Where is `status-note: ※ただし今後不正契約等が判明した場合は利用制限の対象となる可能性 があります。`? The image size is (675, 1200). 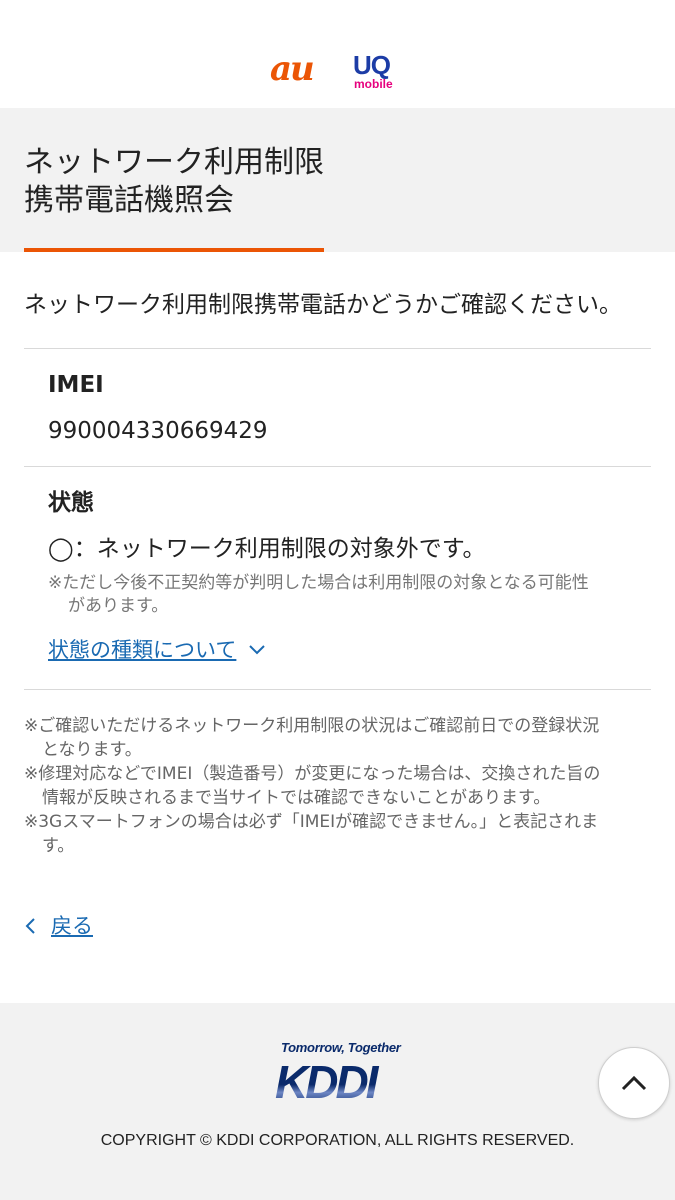
status-note: ※ただし今後不正契約等が判明した場合は利用制限の対象となる可能性 があります。 is located at coordinates (348, 595).